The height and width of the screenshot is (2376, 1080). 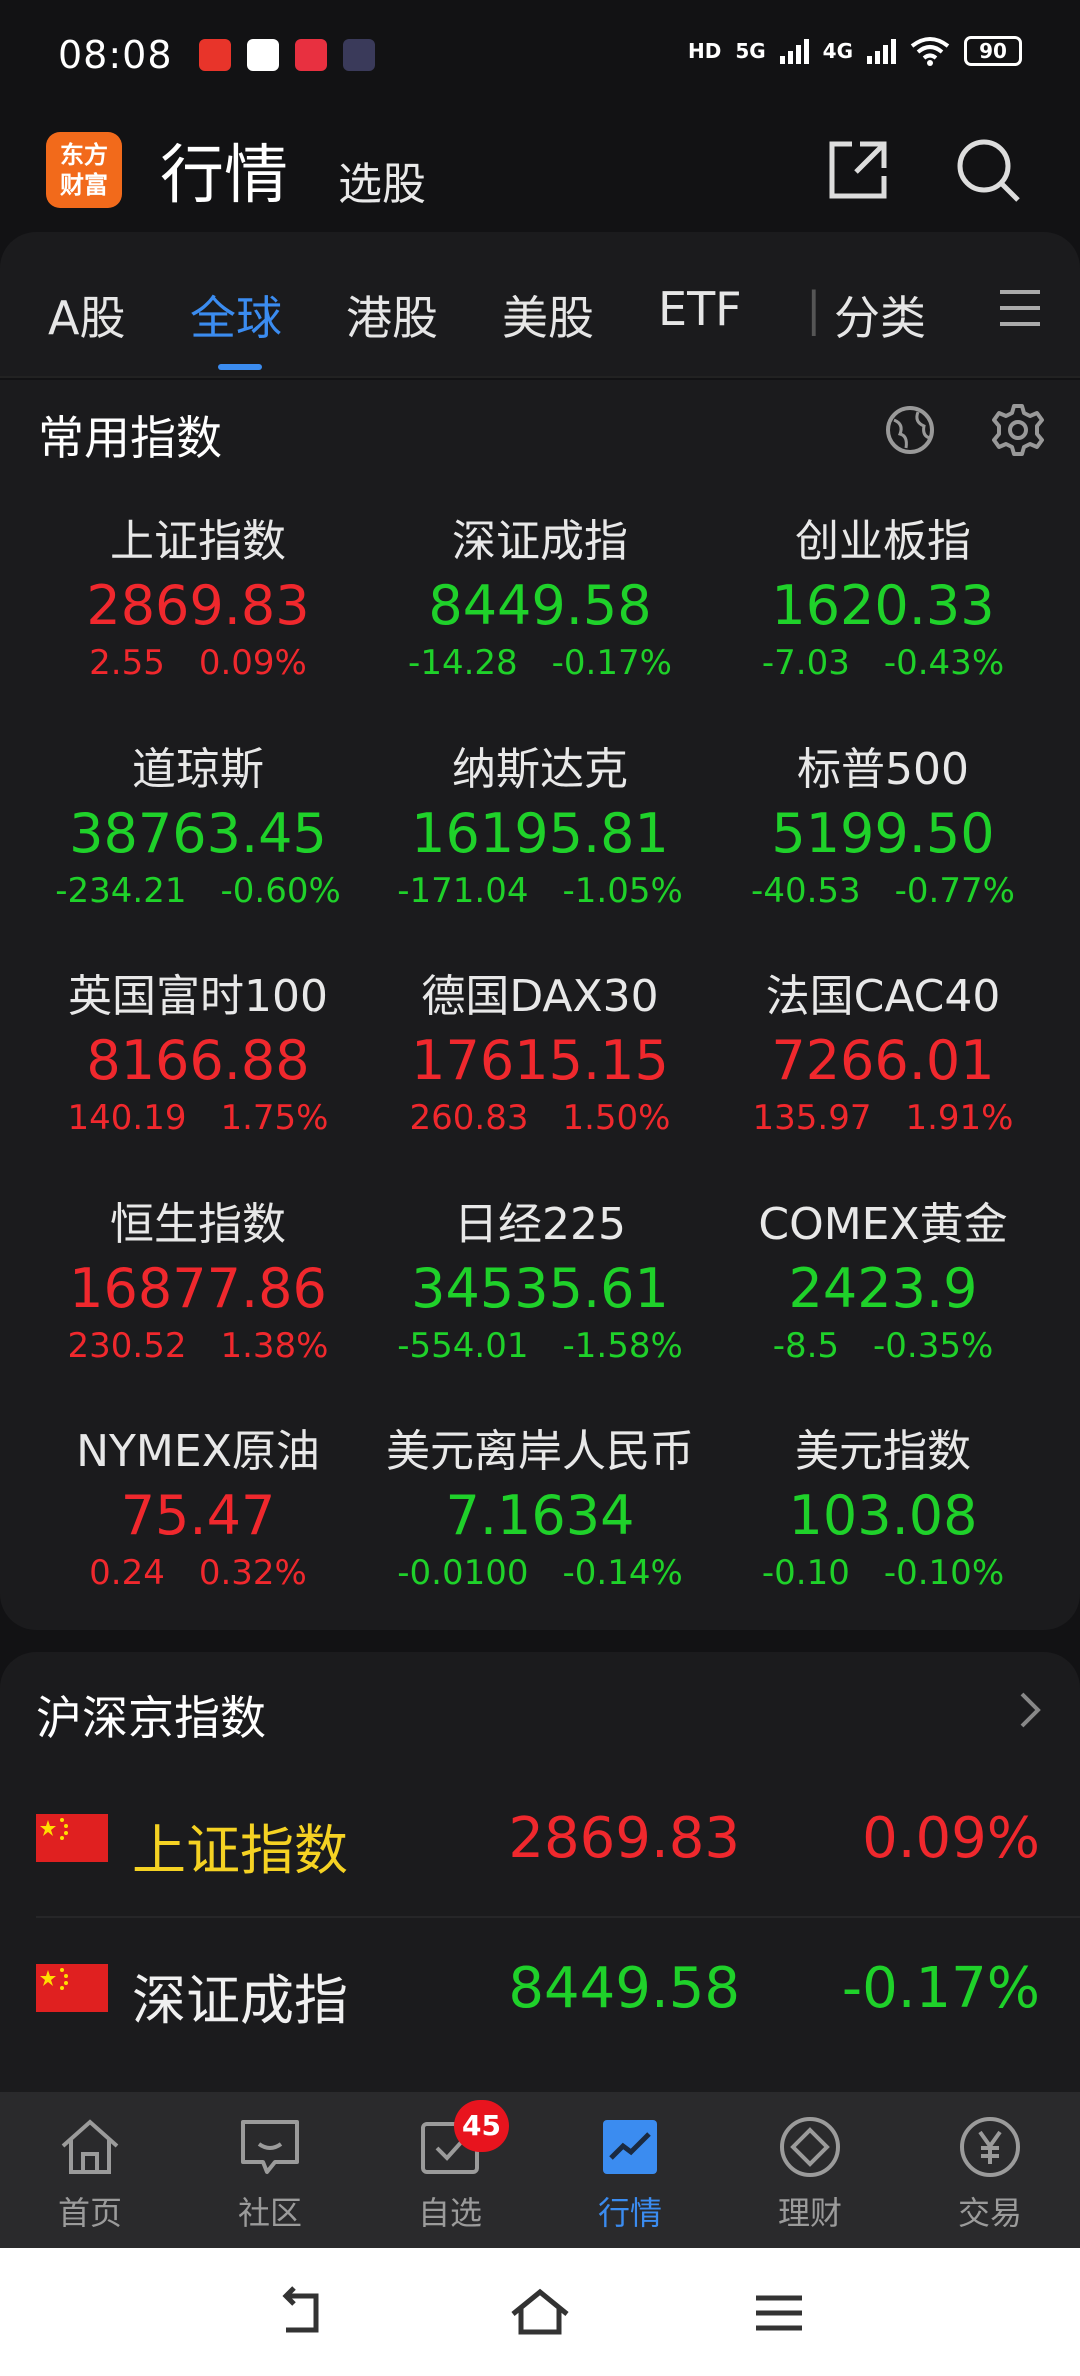 I want to click on index-change-value: 260.83, so click(x=469, y=1118).